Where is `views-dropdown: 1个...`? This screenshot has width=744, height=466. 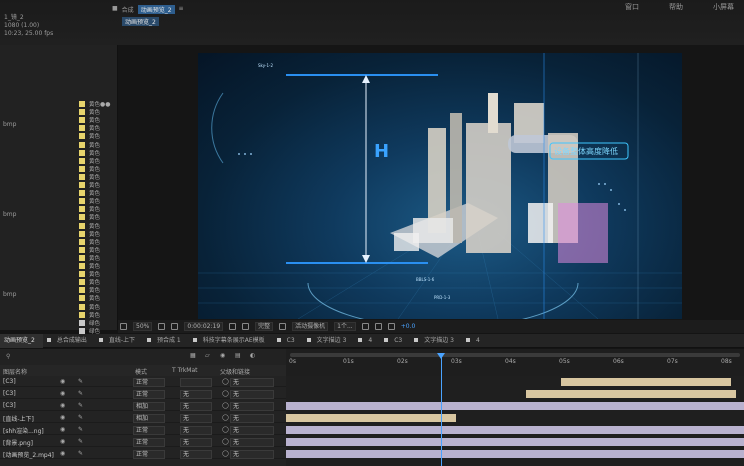 views-dropdown: 1个... is located at coordinates (345, 326).